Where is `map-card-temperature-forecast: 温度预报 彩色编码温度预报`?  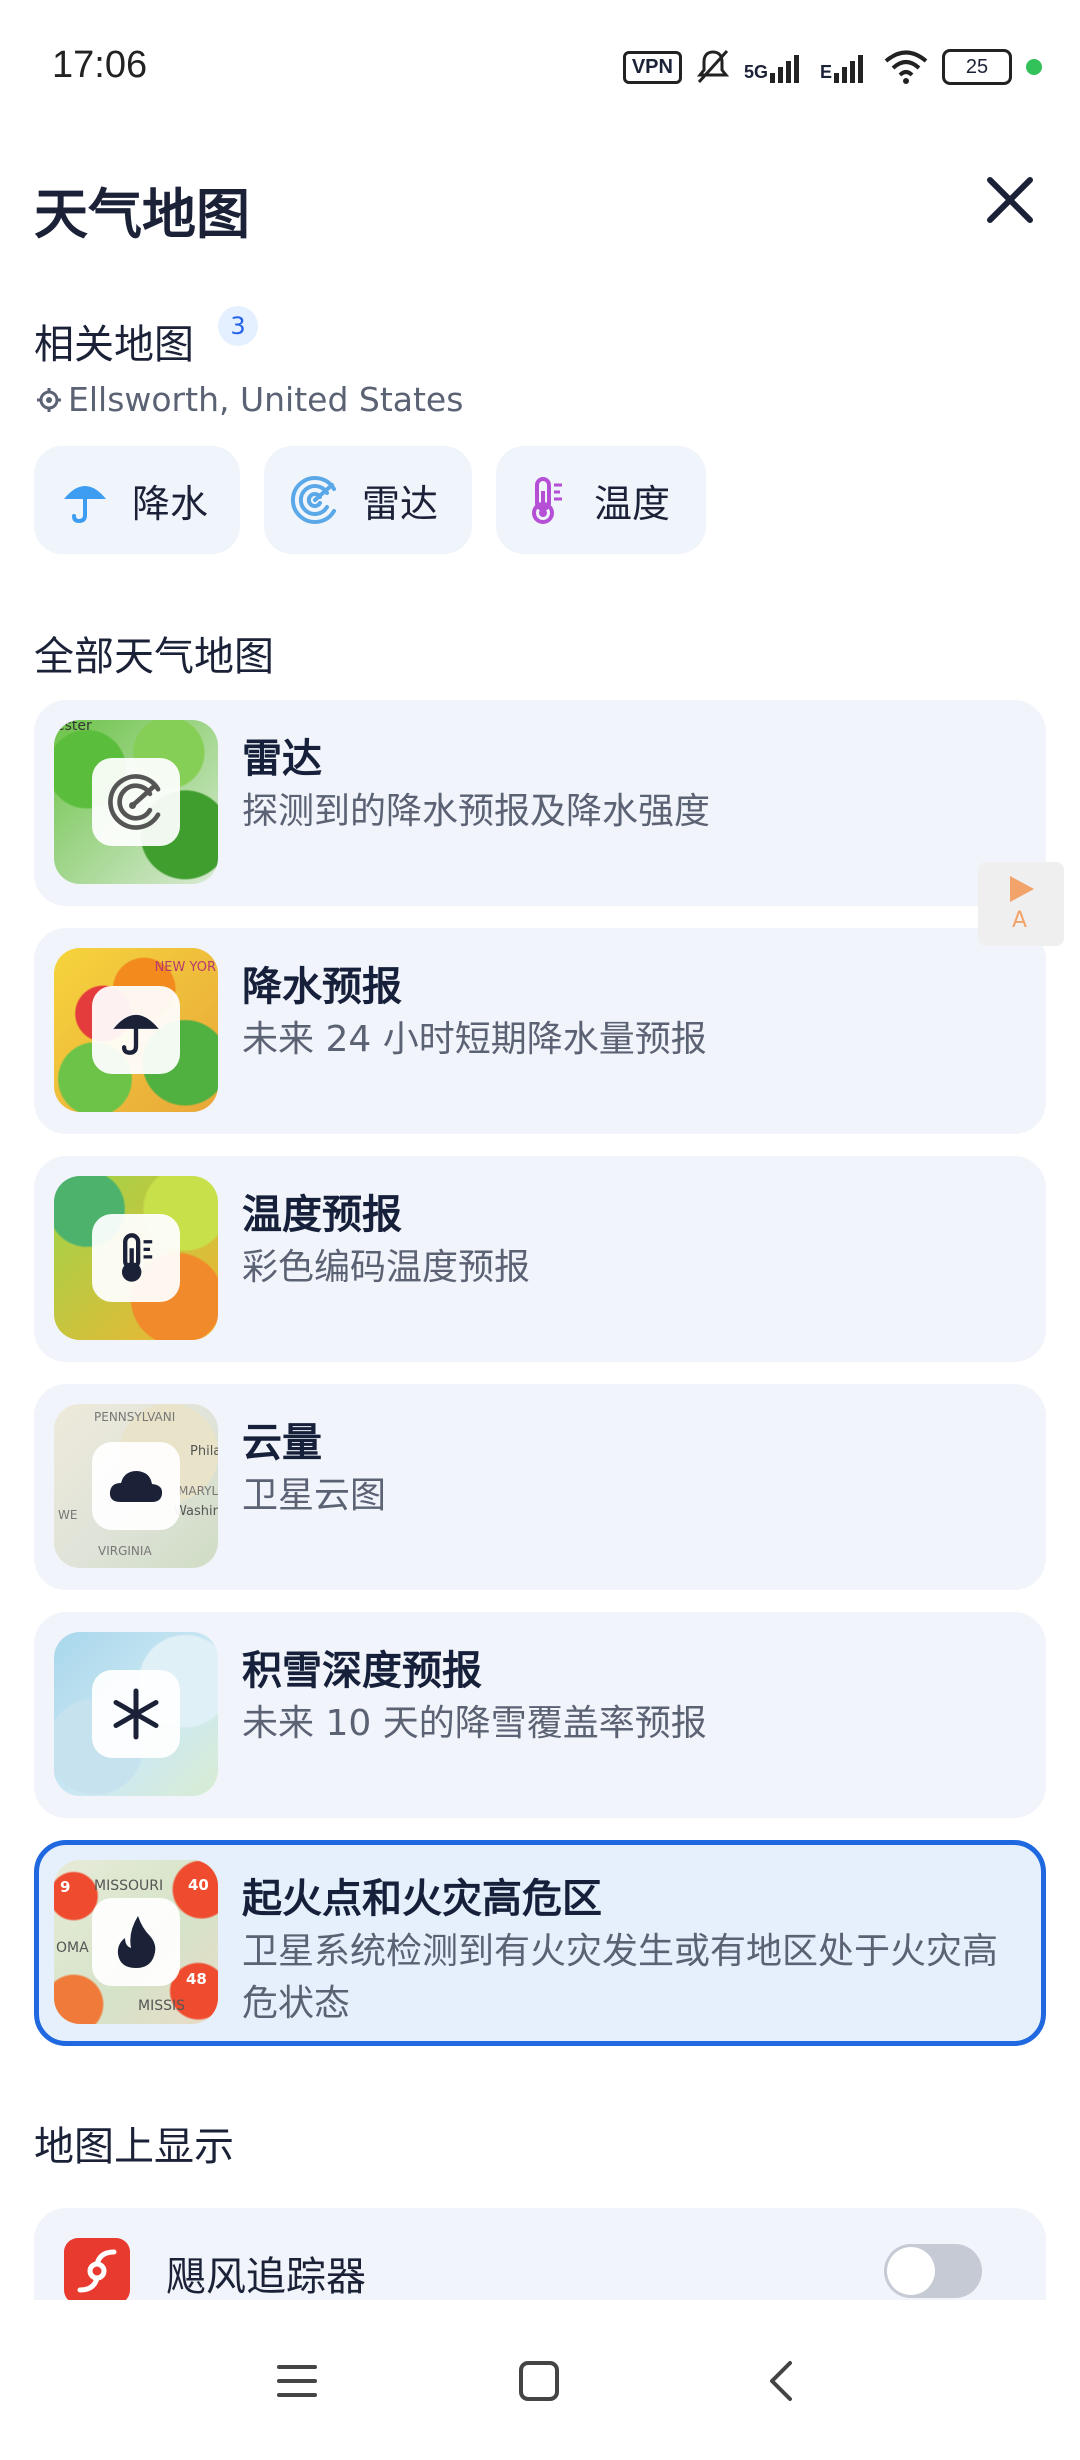
map-card-temperature-forecast: 温度预报 彩色编码温度预报 is located at coordinates (540, 1259).